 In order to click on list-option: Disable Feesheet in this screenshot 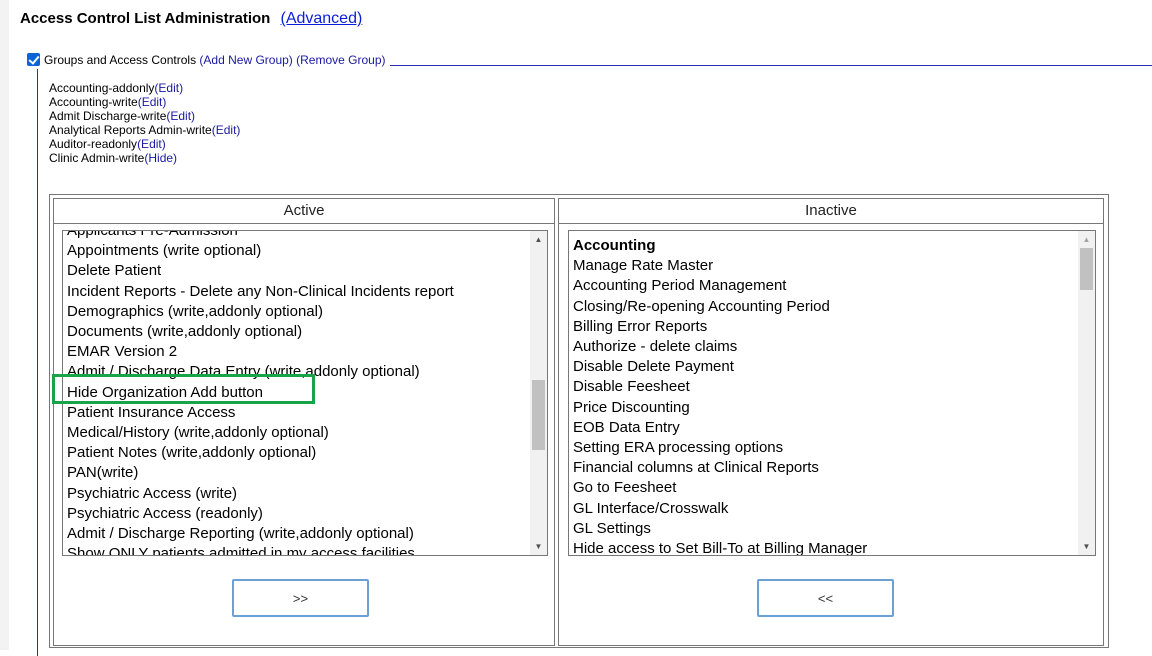, I will do `click(825, 387)`.